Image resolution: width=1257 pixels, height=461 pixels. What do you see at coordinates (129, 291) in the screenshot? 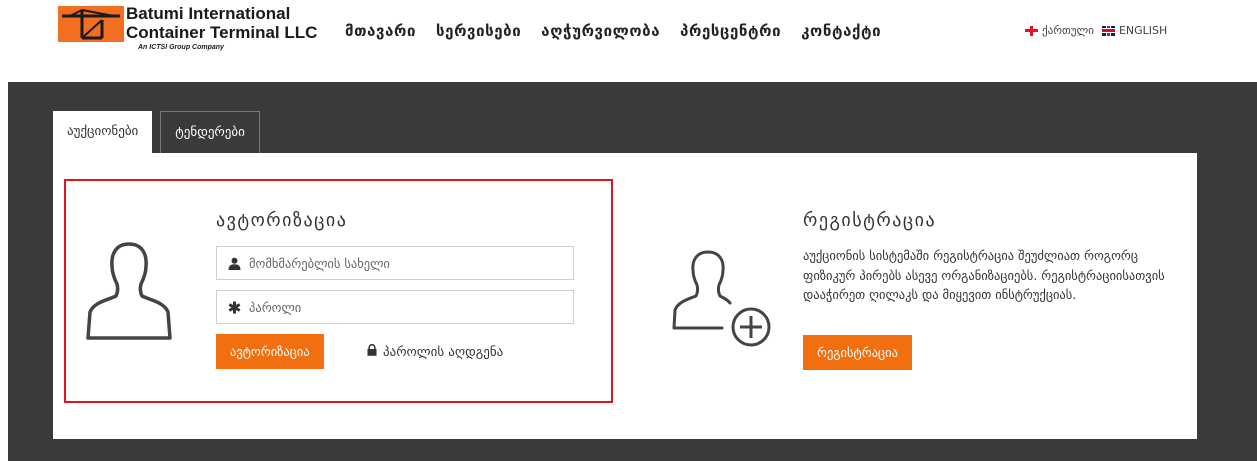
I see `user-icon` at bounding box center [129, 291].